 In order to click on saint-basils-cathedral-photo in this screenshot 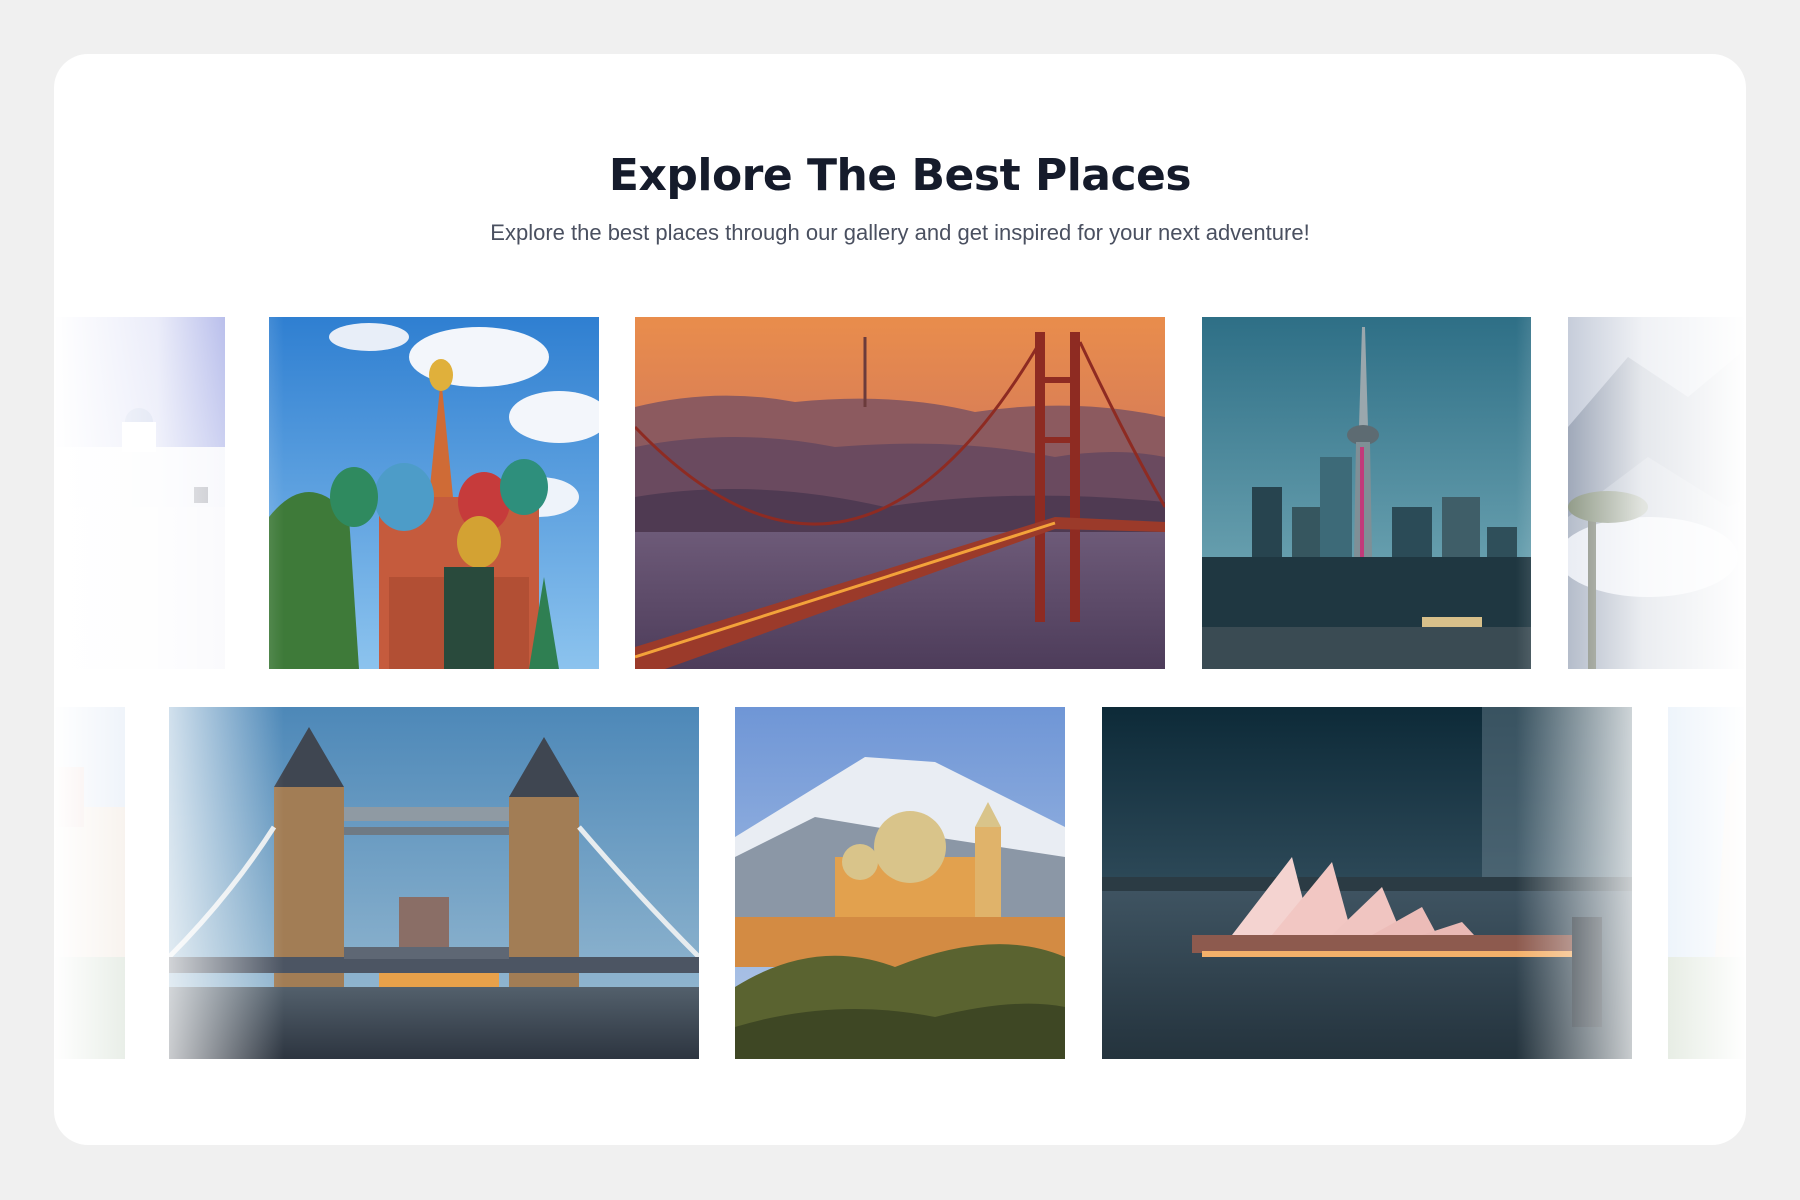, I will do `click(434, 493)`.